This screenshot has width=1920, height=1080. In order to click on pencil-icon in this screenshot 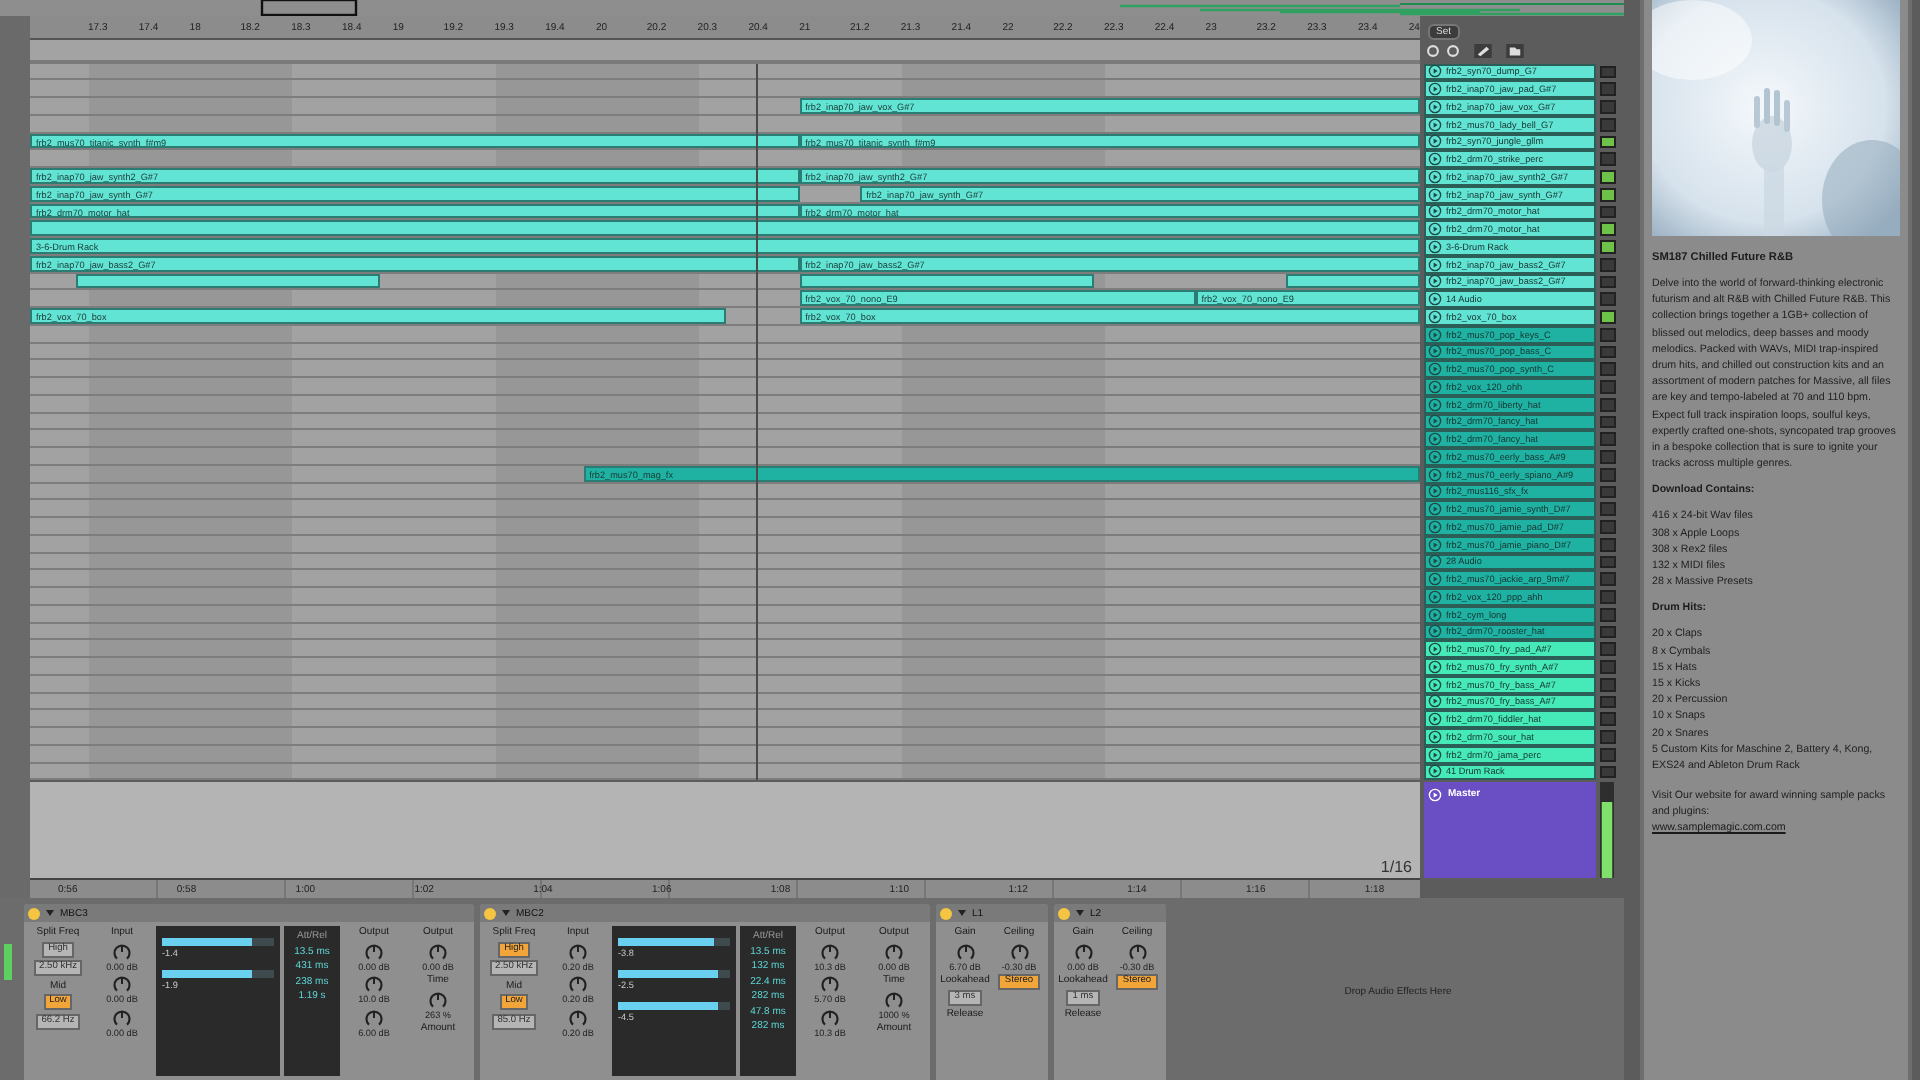, I will do `click(1483, 51)`.